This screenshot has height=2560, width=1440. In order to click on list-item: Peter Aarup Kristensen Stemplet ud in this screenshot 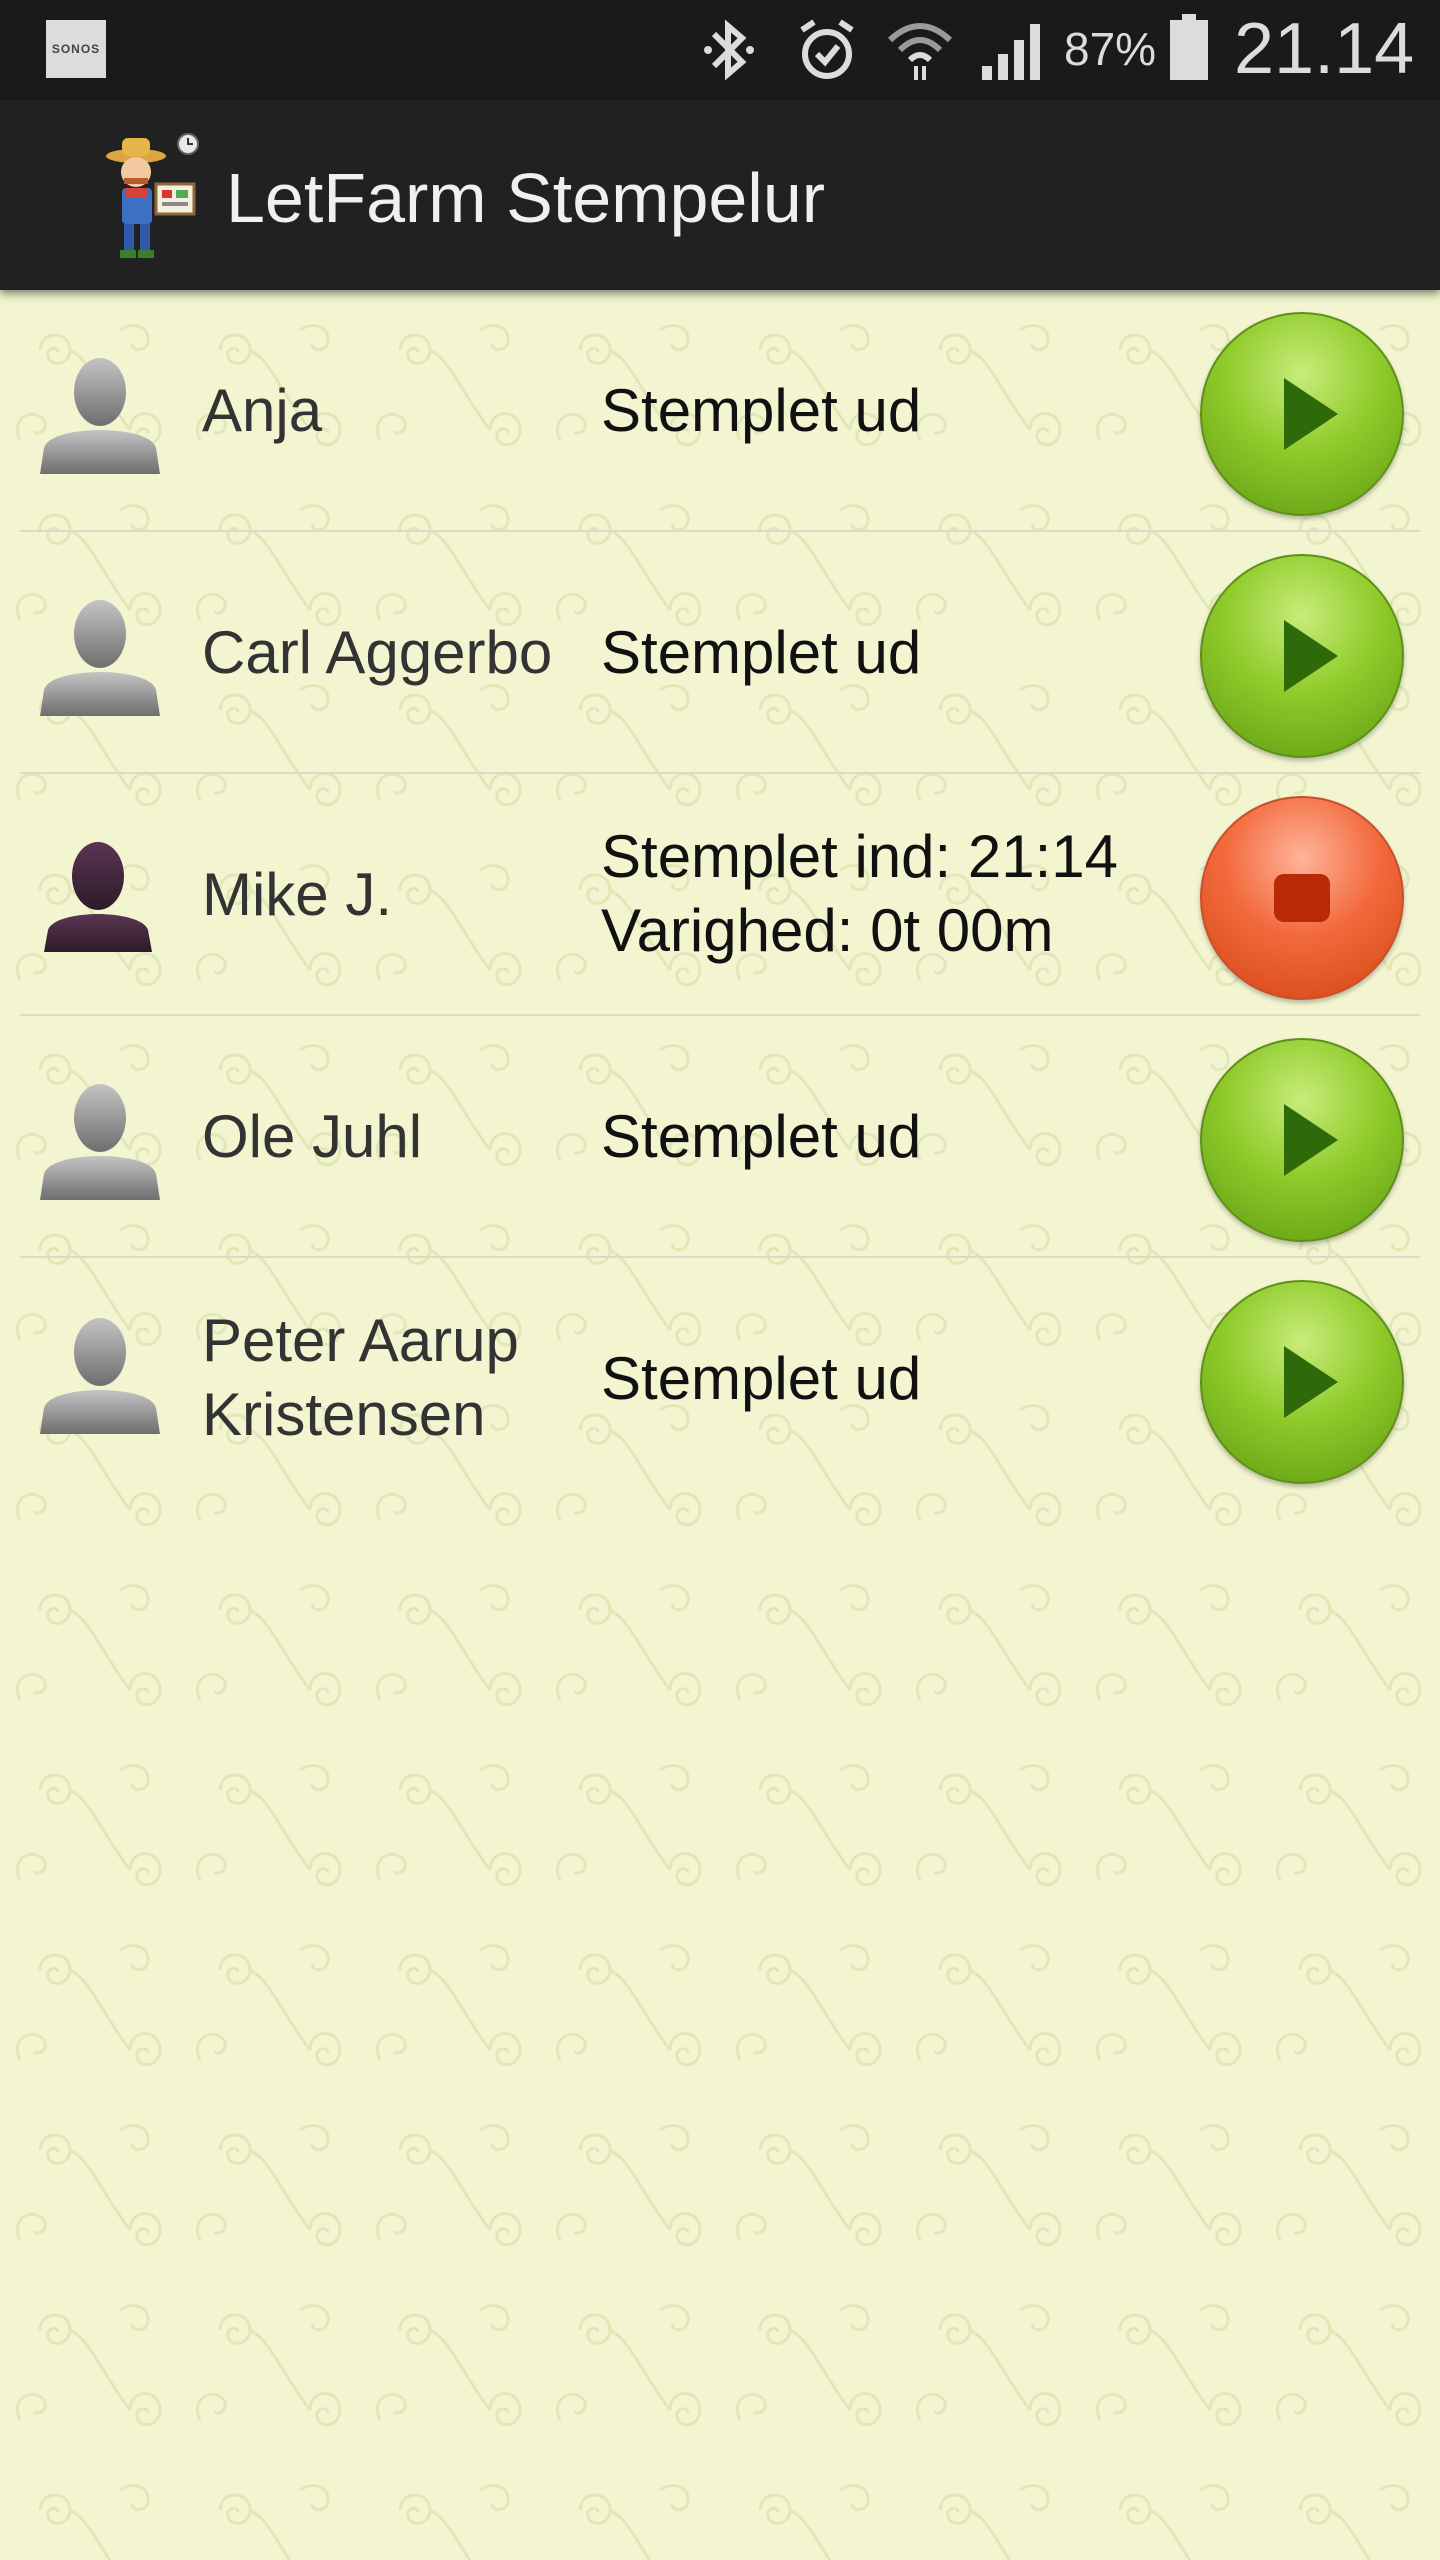, I will do `click(720, 1379)`.